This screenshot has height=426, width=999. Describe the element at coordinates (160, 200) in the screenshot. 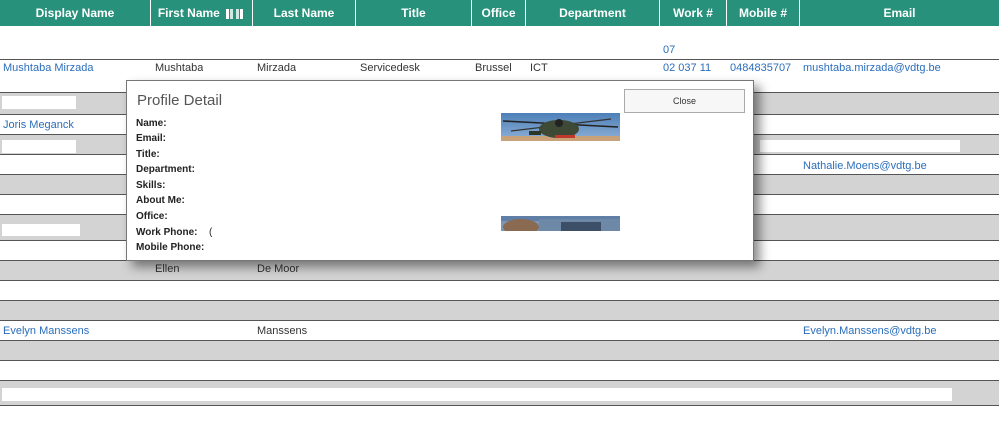

I see `field-label-about-me: About Me:` at that location.